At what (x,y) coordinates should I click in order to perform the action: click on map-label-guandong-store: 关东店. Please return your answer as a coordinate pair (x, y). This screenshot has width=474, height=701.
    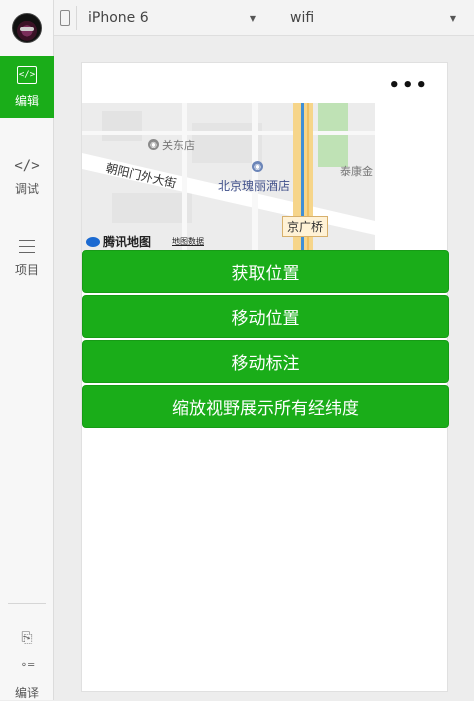
    Looking at the image, I should click on (178, 145).